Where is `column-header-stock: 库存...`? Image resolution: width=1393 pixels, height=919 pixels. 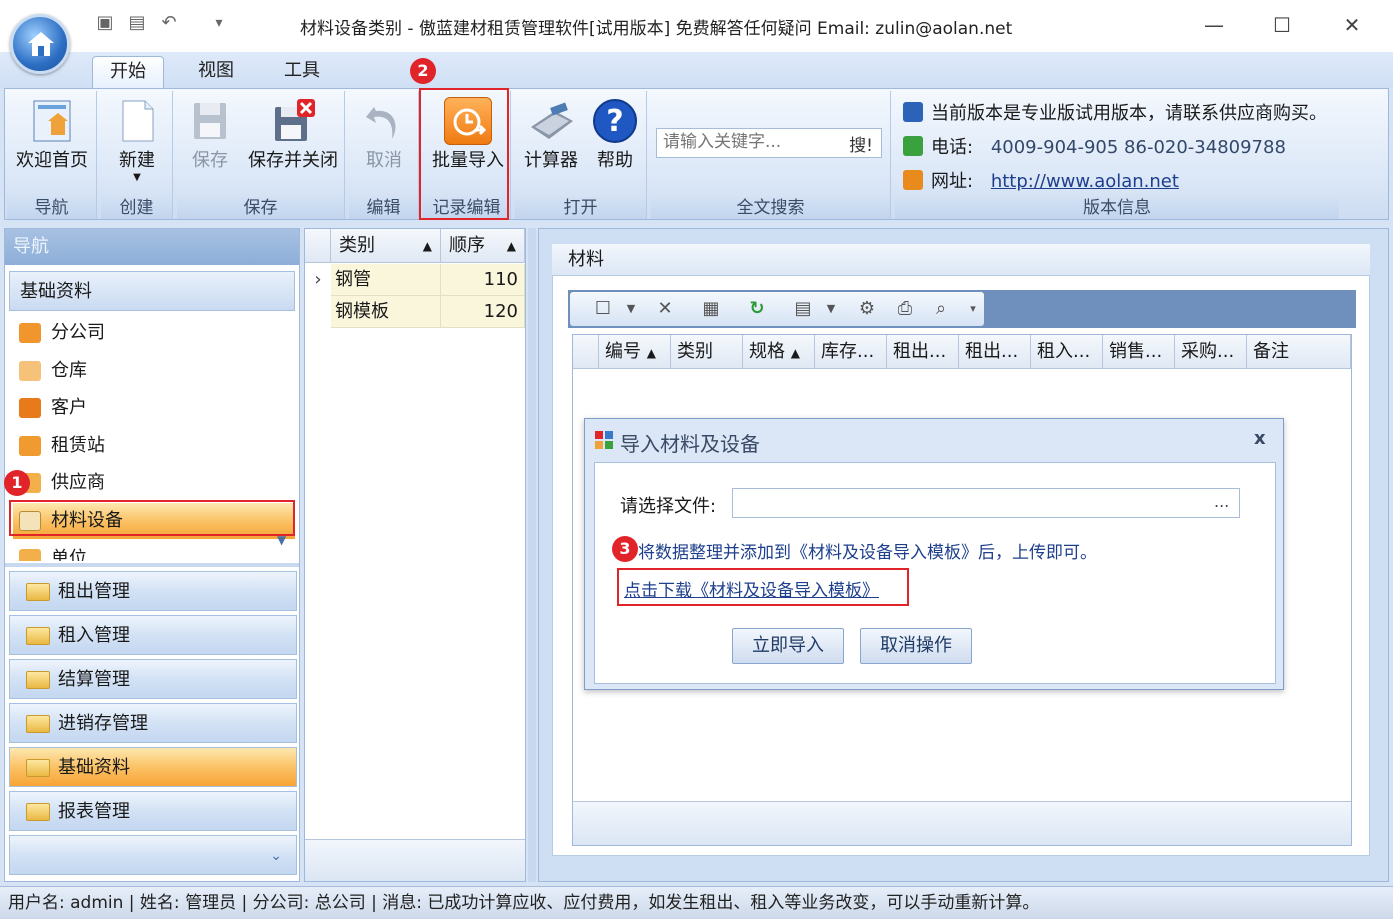
column-header-stock: 库存... is located at coordinates (851, 352).